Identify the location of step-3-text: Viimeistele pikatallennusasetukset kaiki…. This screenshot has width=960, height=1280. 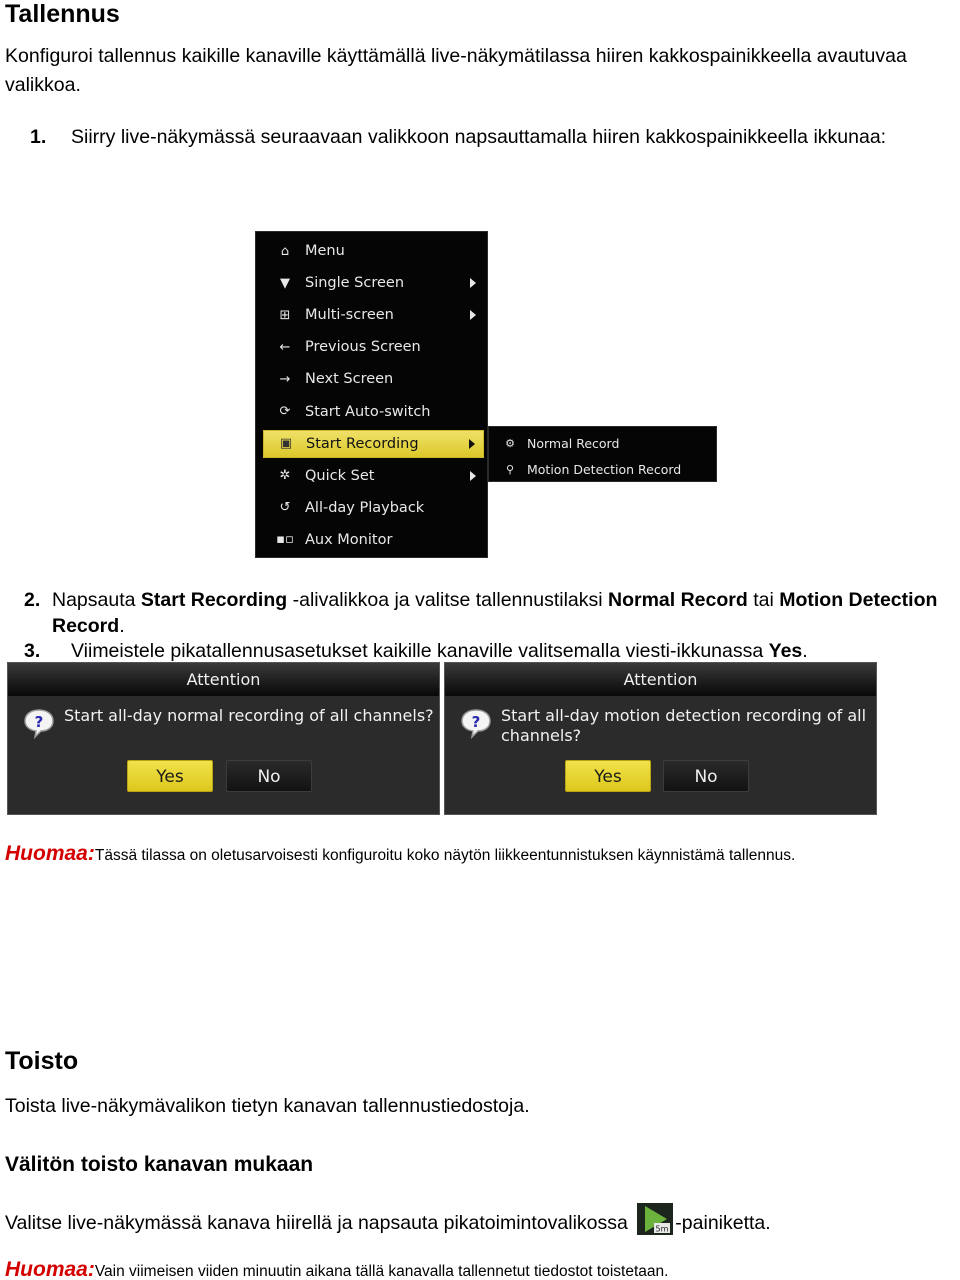
(515, 651).